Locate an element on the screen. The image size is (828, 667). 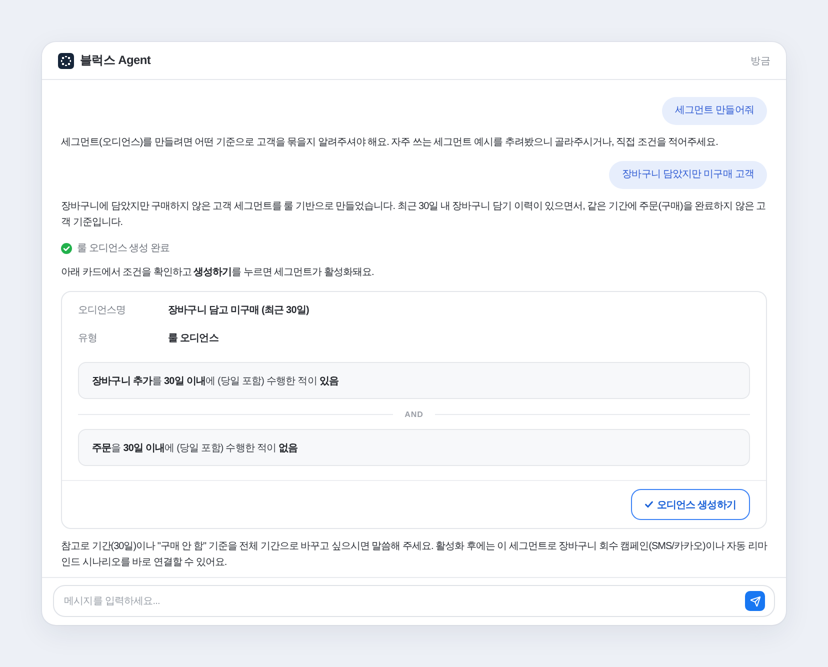
assistant-message: 세그먼트(오디언스)를 만들려면 어떤 기준으로 고객을 묶을지 알려주셔야 해요. 자주 쓰는 세그먼트 예시를 추려봤으니 골라주시거나, 직접 조건을 적어주세요. is located at coordinates (389, 143).